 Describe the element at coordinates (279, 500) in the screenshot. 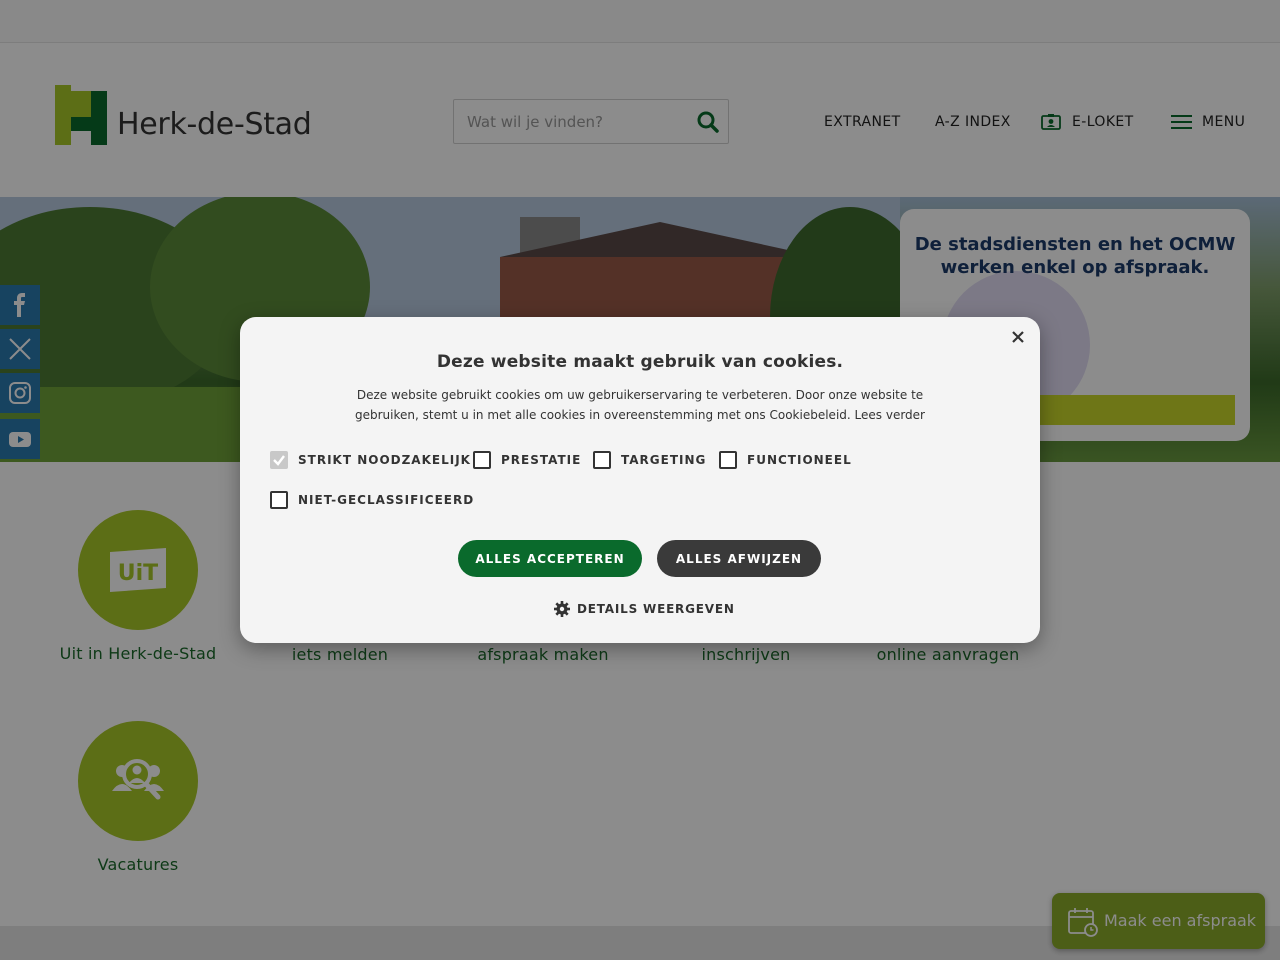

I see `checkbox-unclassified-box` at that location.